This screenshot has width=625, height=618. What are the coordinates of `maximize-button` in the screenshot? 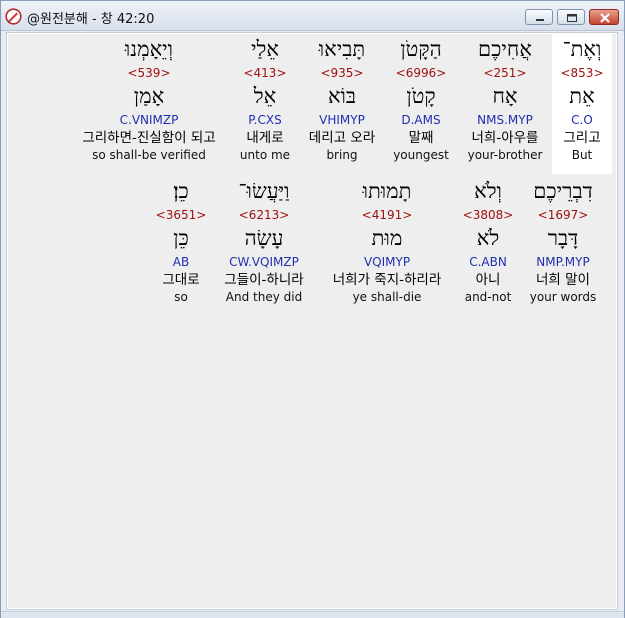 It's located at (571, 17).